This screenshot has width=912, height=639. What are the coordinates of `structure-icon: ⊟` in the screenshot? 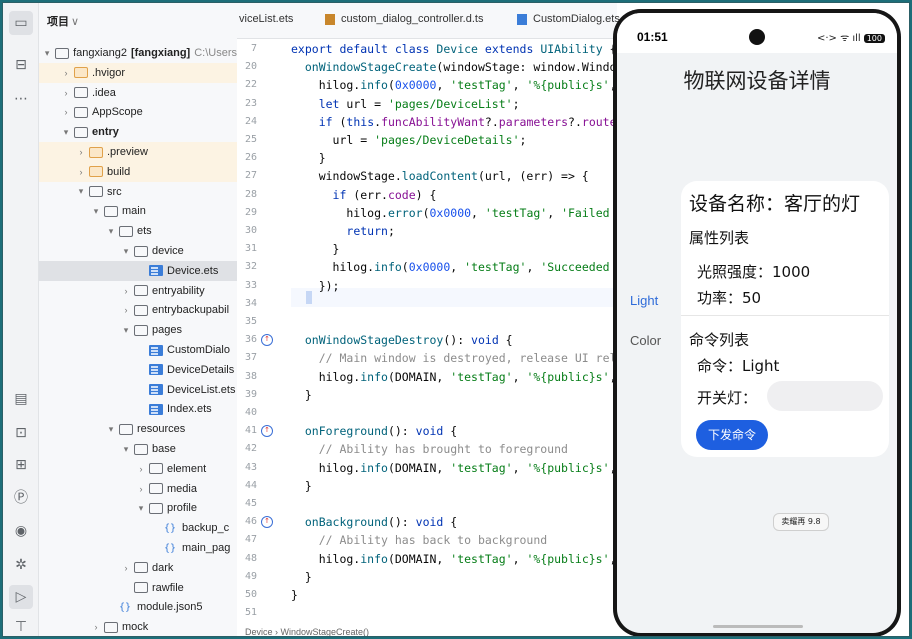 It's located at (21, 65).